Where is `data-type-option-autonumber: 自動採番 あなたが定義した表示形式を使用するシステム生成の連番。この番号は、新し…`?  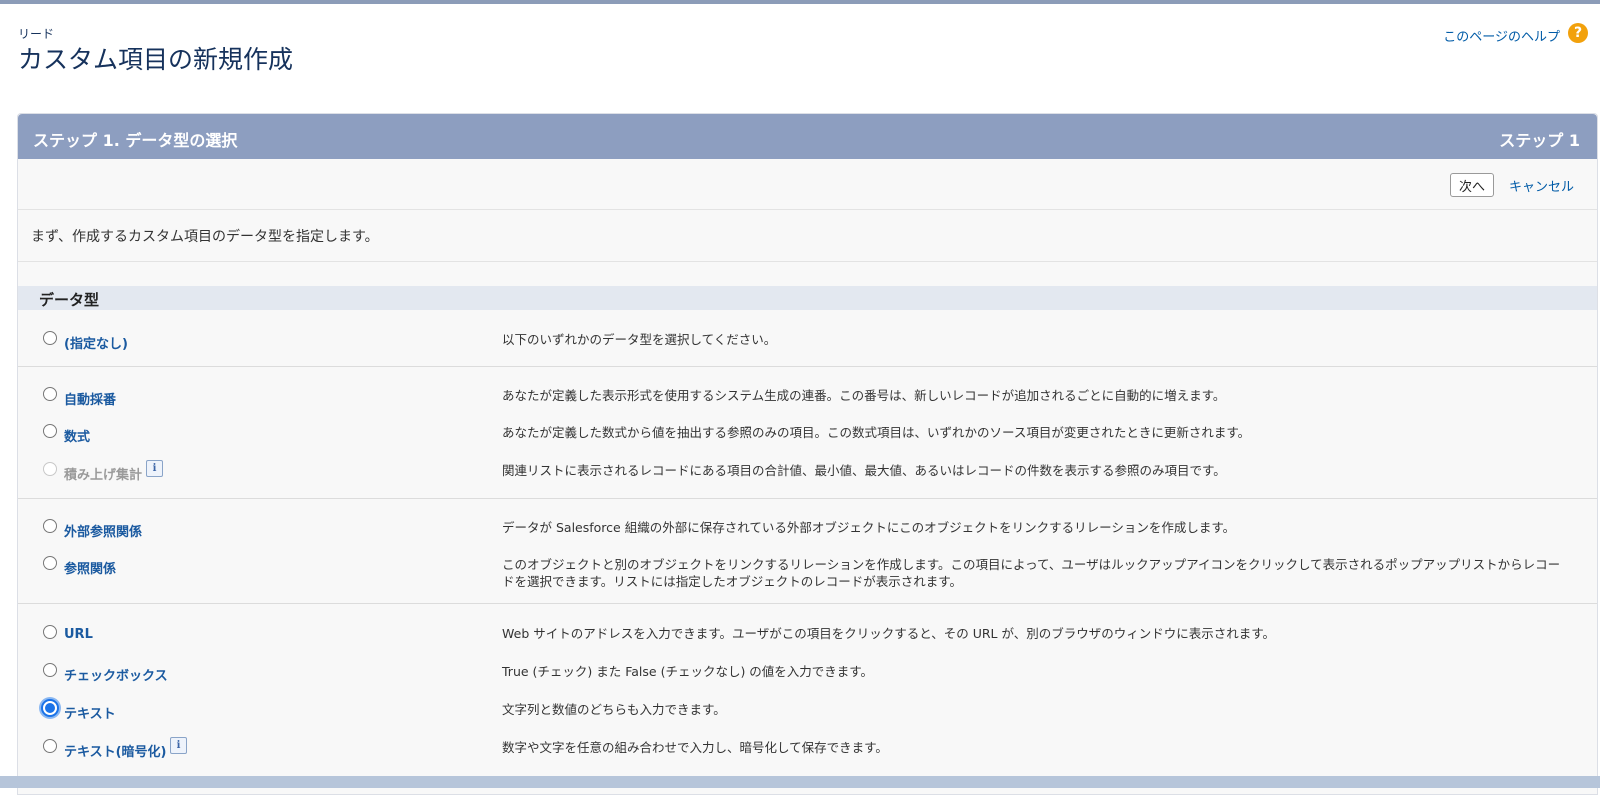
data-type-option-autonumber: 自動採番 あなたが定義した表示形式を使用するシステム生成の連番。この番号は、新し… is located at coordinates (807, 402).